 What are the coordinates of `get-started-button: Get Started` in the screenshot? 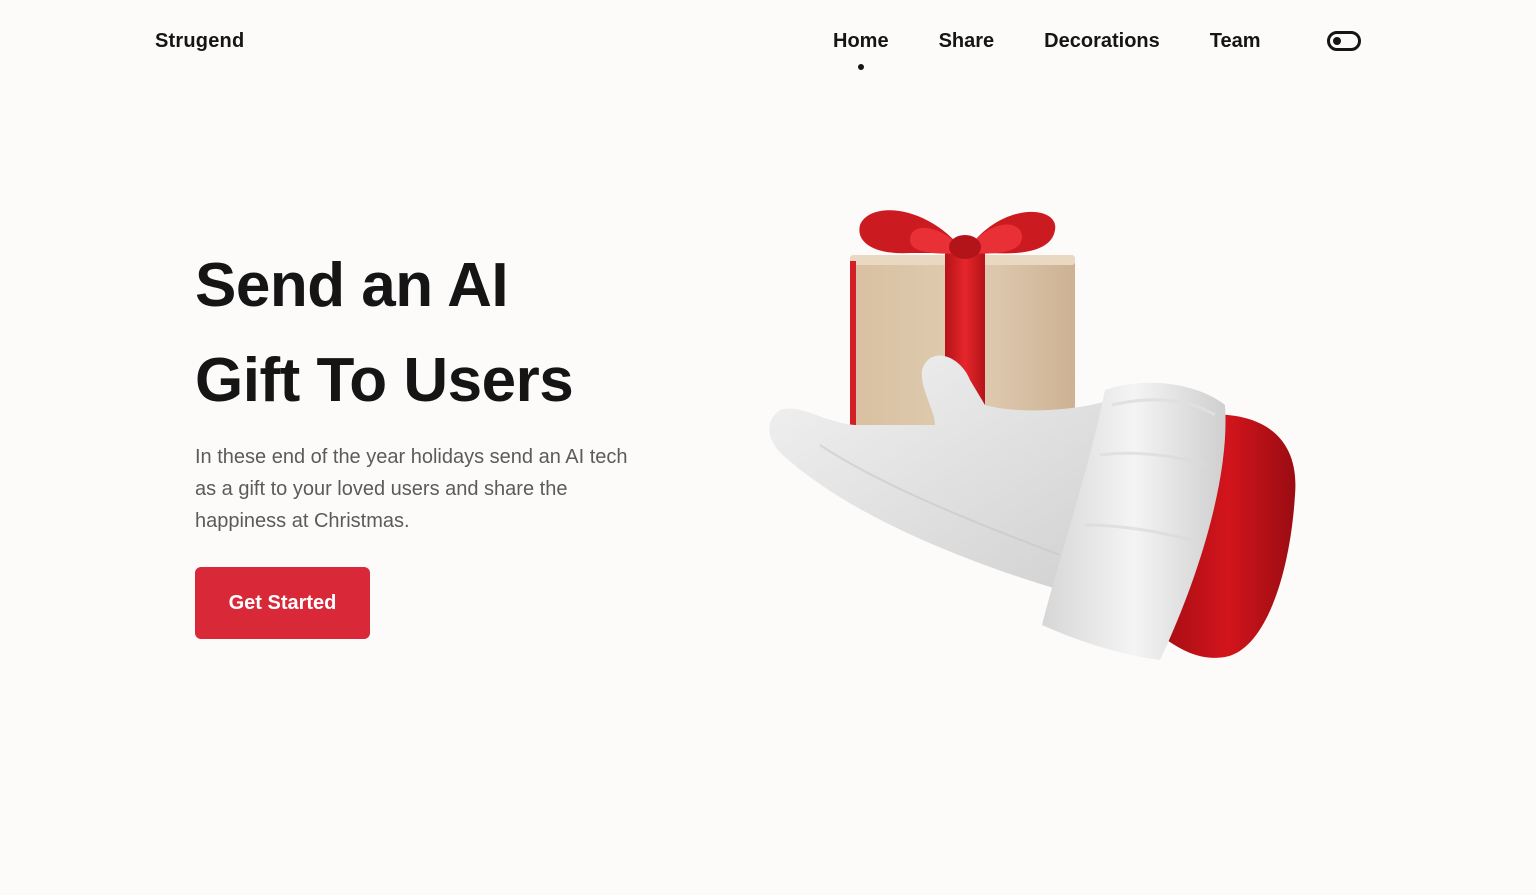 It's located at (282, 603).